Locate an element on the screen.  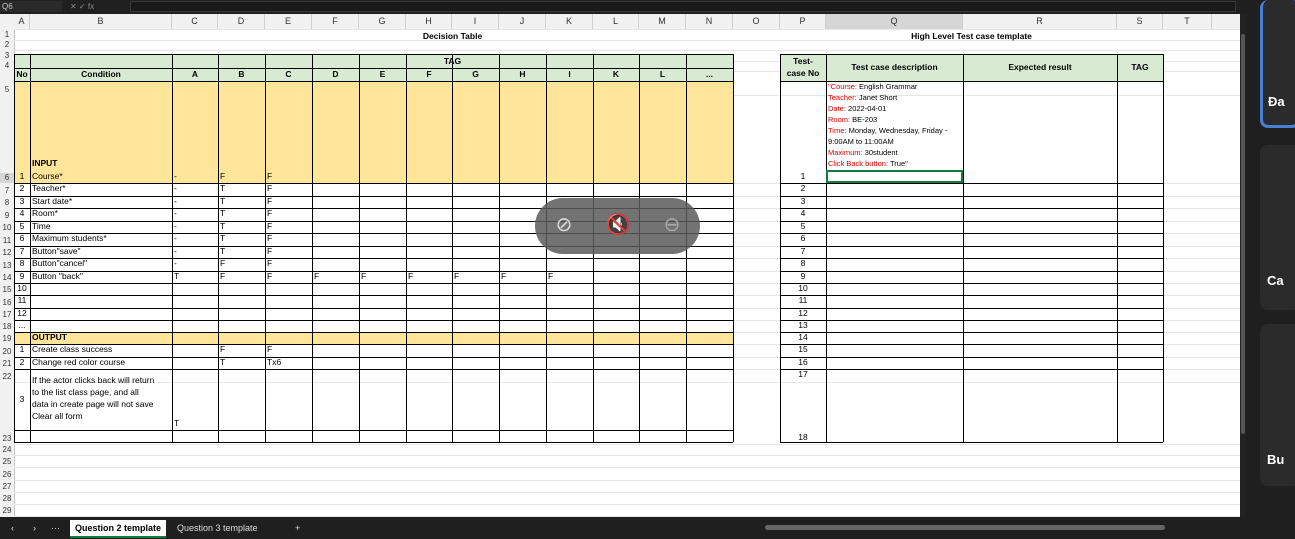
row-header: 25 is located at coordinates (7, 462).